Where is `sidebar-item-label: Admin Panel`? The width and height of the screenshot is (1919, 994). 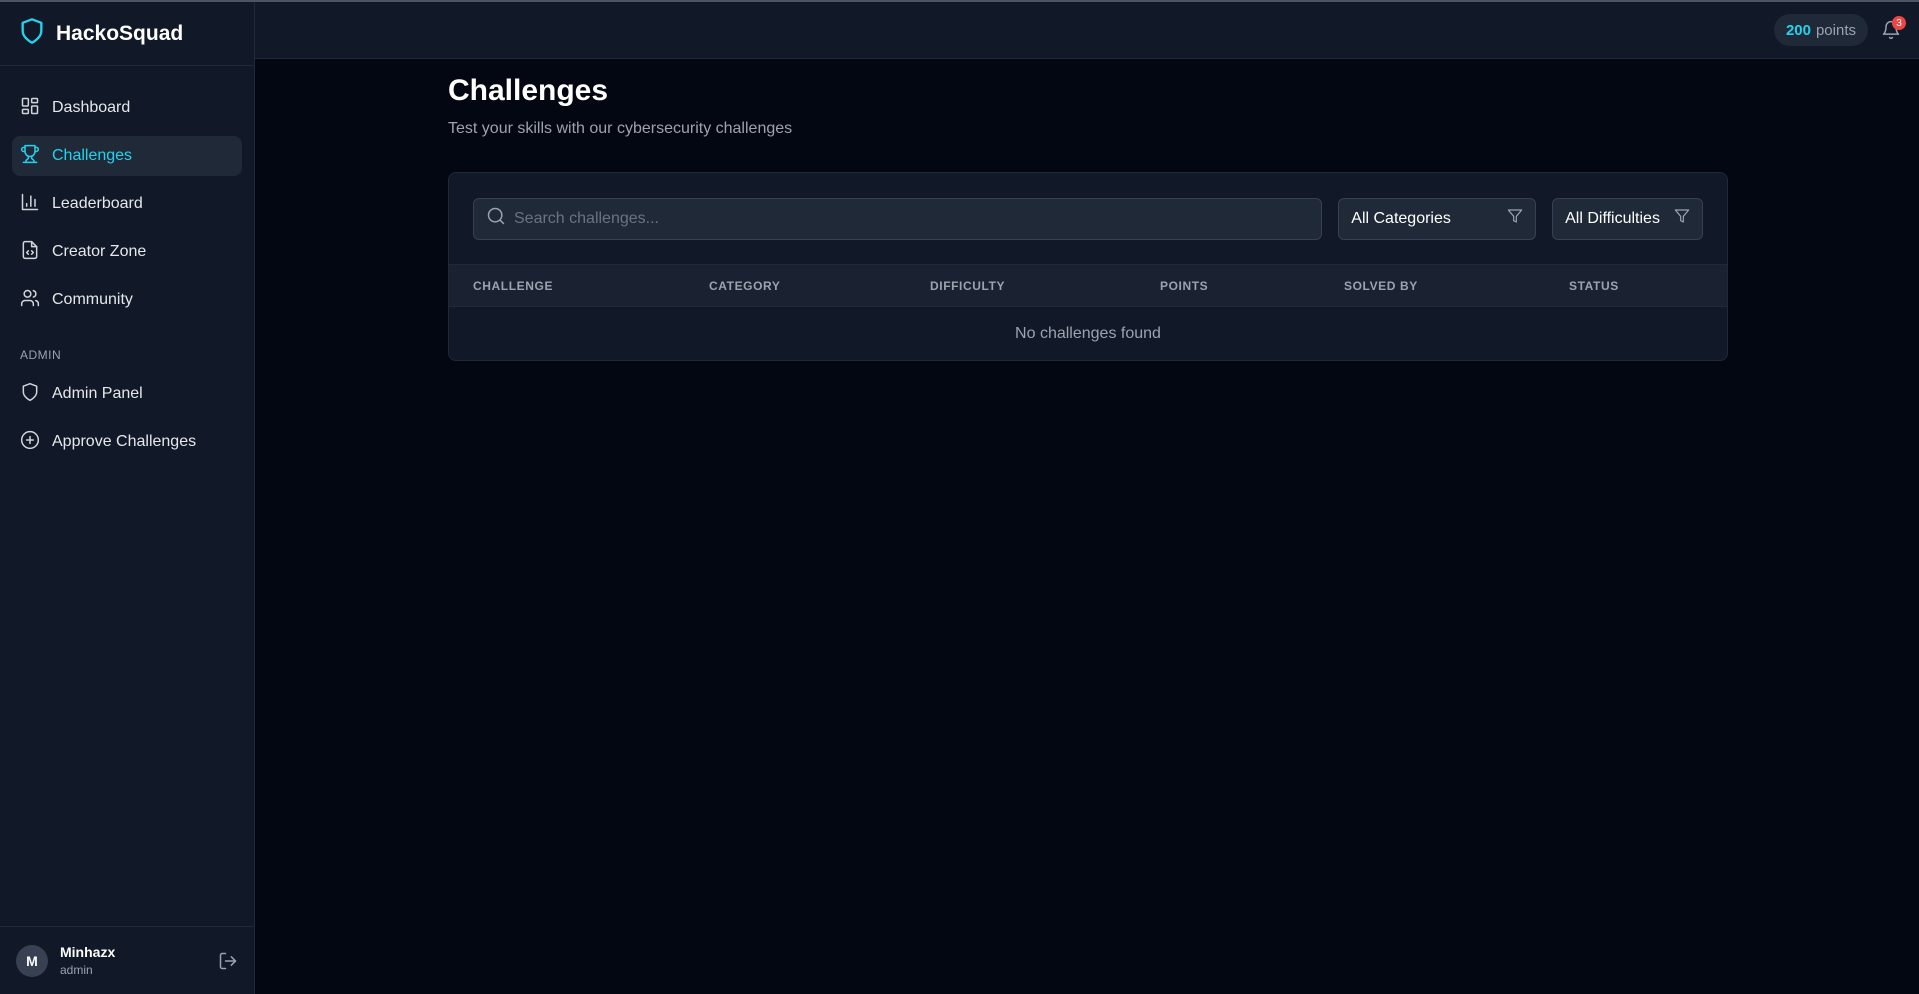
sidebar-item-label: Admin Panel is located at coordinates (97, 393).